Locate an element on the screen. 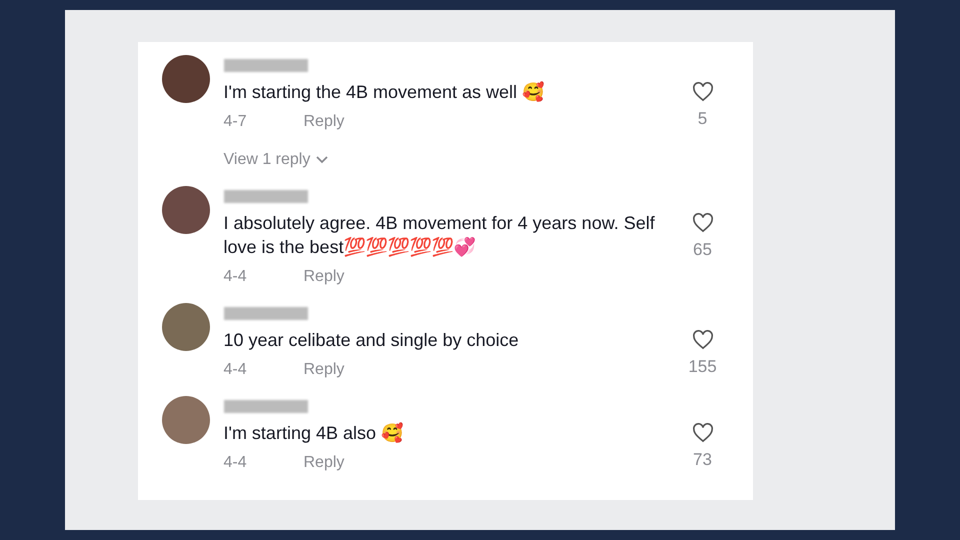 This screenshot has height=540, width=960. comment-text: I absolutely agree. 4B movement for 4 years now. Self love is the best💯💯💯💯💯💞 is located at coordinates (440, 235).